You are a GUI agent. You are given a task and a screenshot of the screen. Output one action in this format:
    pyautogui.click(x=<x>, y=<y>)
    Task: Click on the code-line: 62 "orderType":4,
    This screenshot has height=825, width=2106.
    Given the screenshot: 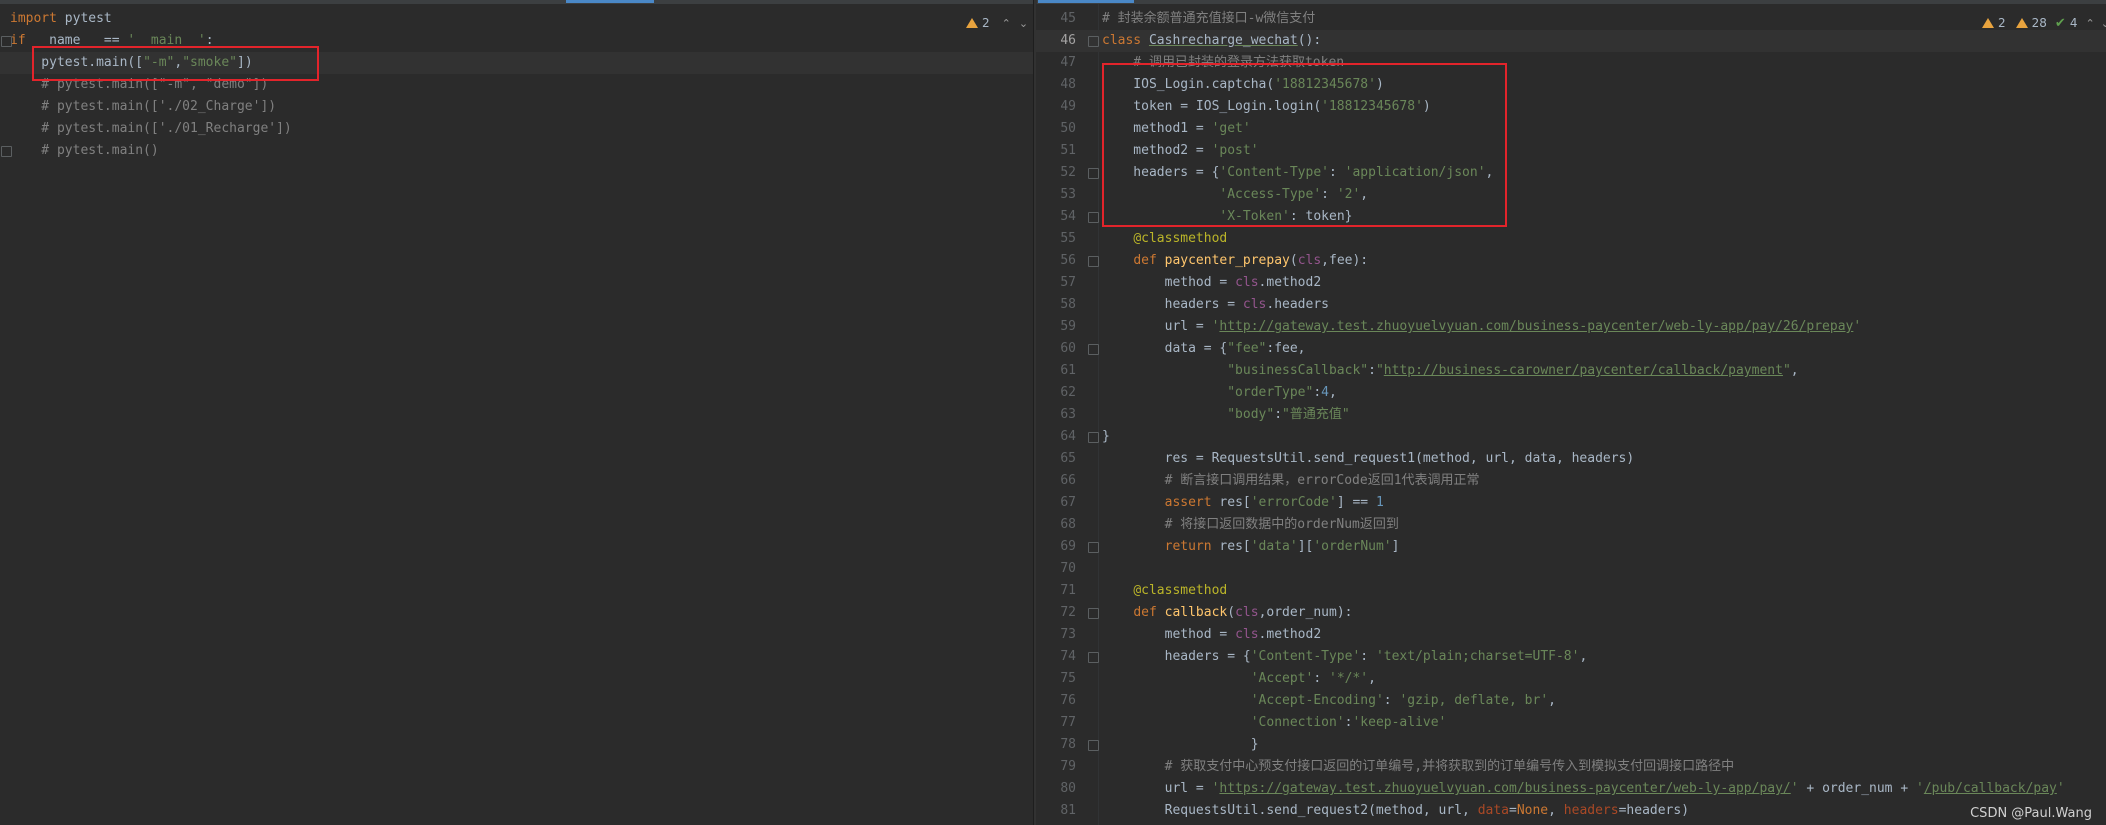 What is the action you would take?
    pyautogui.click(x=1571, y=393)
    